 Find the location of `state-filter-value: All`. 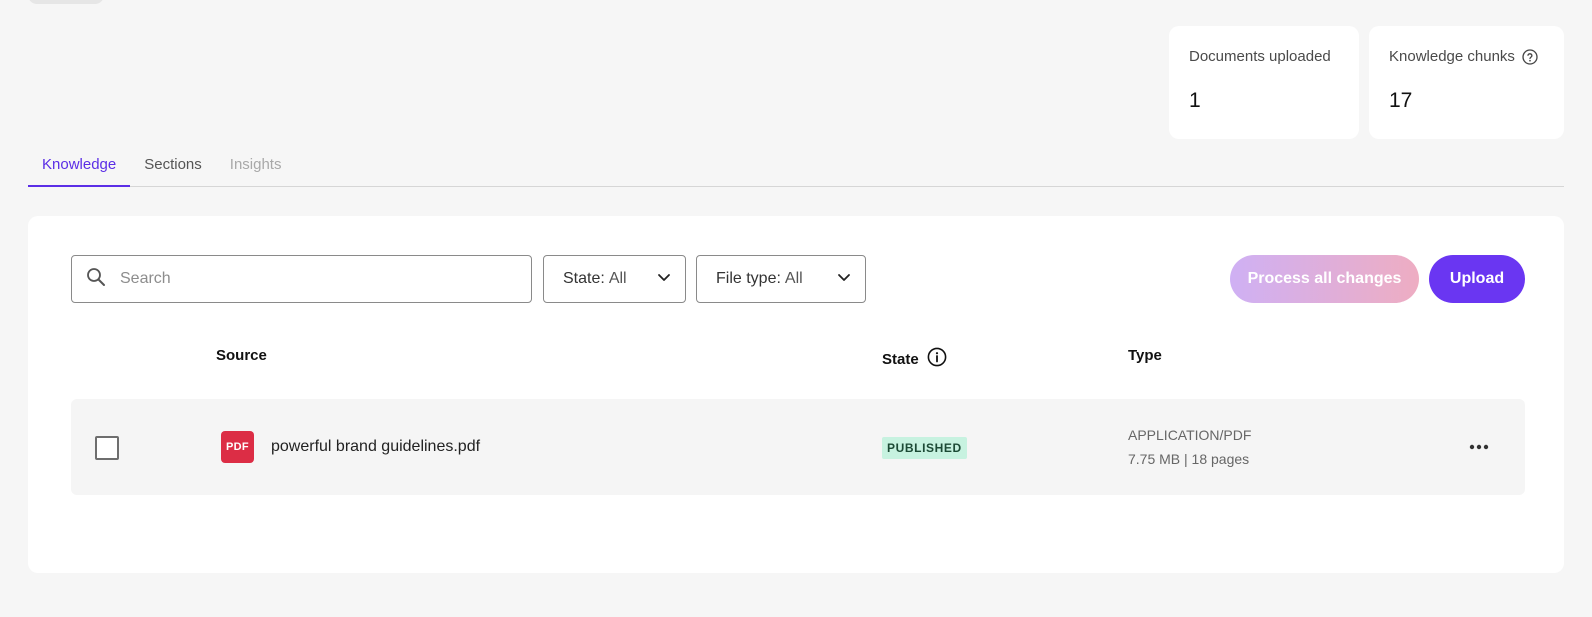

state-filter-value: All is located at coordinates (617, 278).